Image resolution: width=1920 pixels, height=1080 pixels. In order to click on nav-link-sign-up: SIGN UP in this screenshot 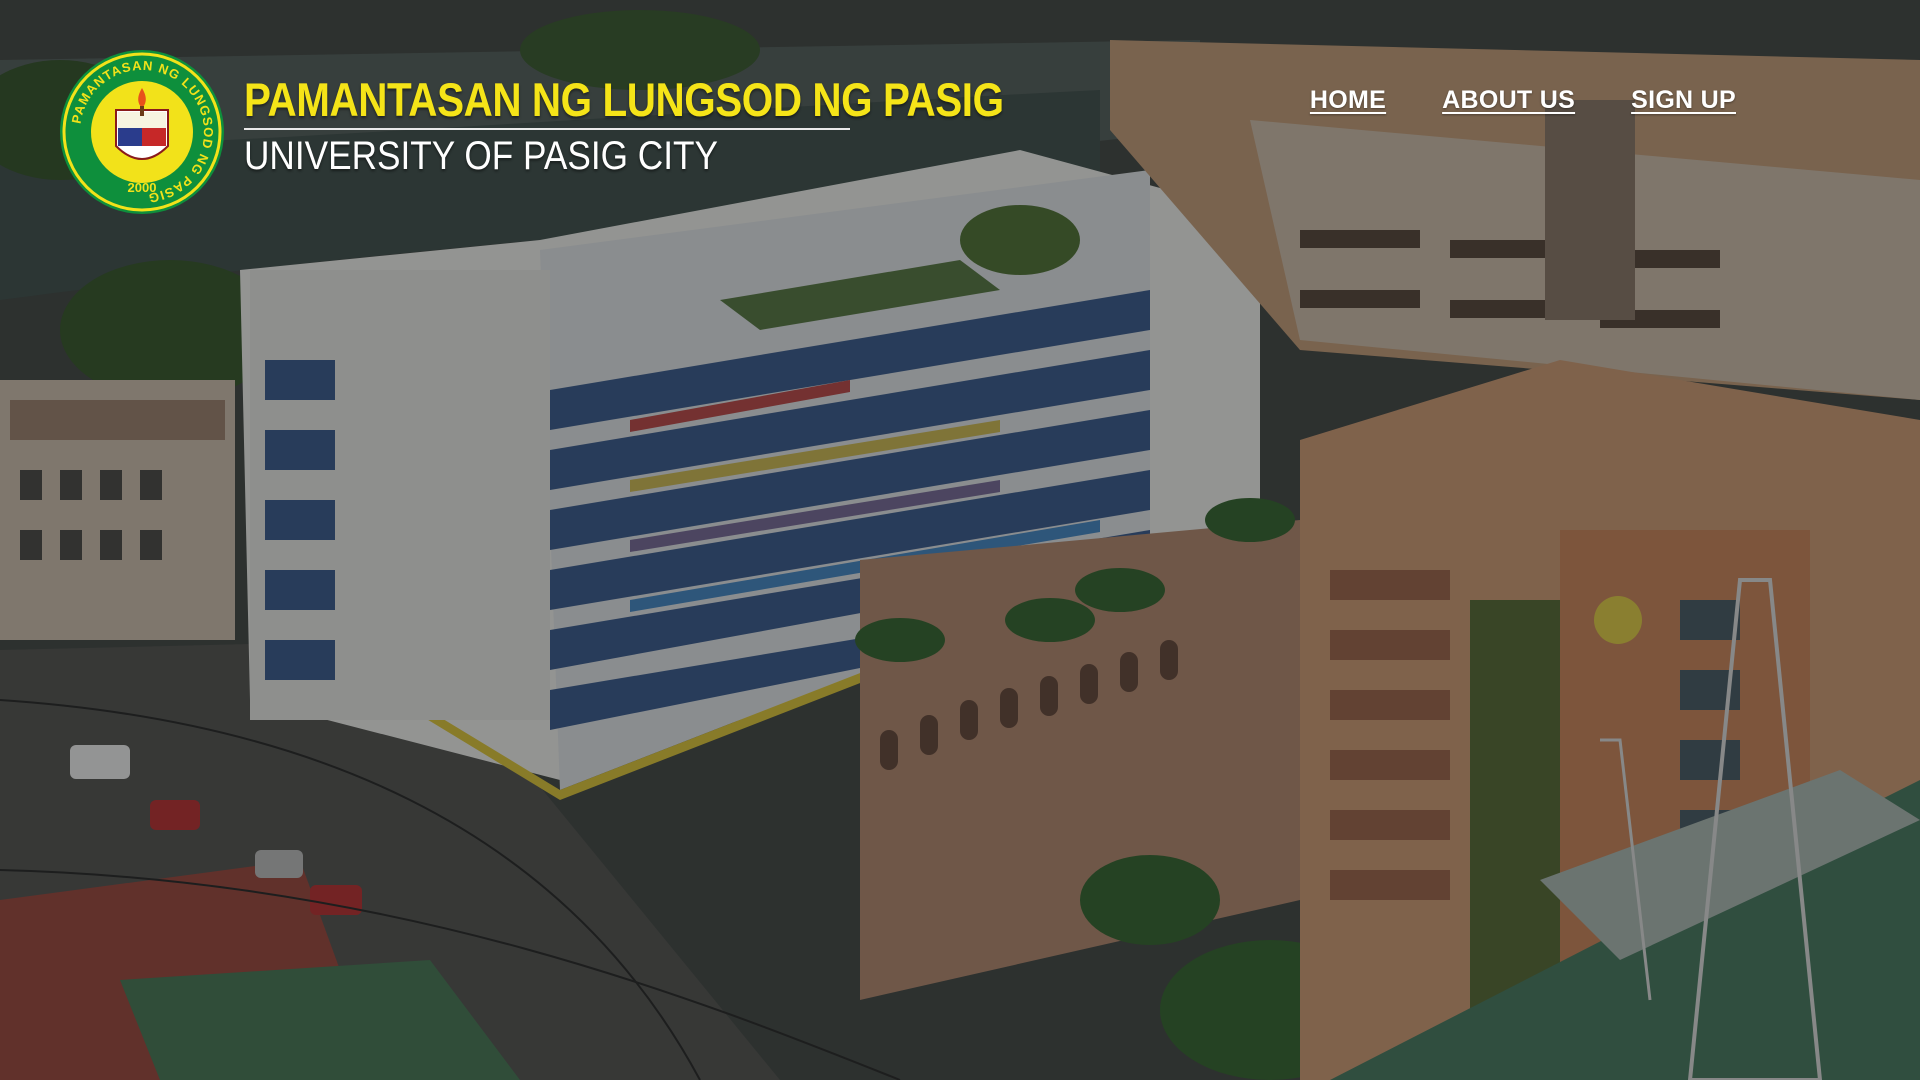, I will do `click(1683, 100)`.